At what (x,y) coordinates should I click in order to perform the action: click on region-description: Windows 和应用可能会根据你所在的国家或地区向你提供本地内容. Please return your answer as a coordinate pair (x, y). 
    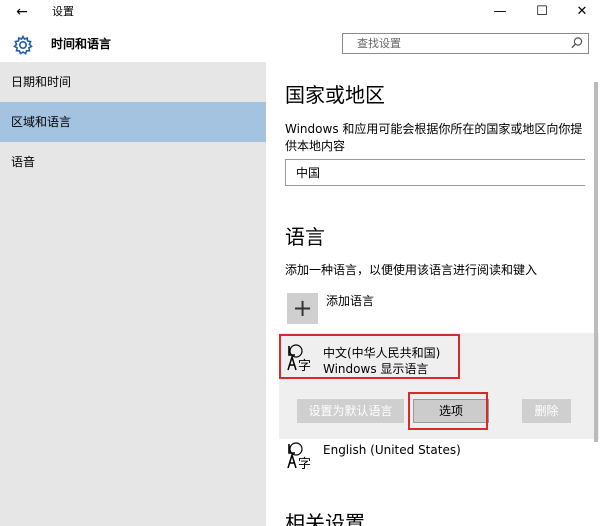
    Looking at the image, I should click on (434, 137).